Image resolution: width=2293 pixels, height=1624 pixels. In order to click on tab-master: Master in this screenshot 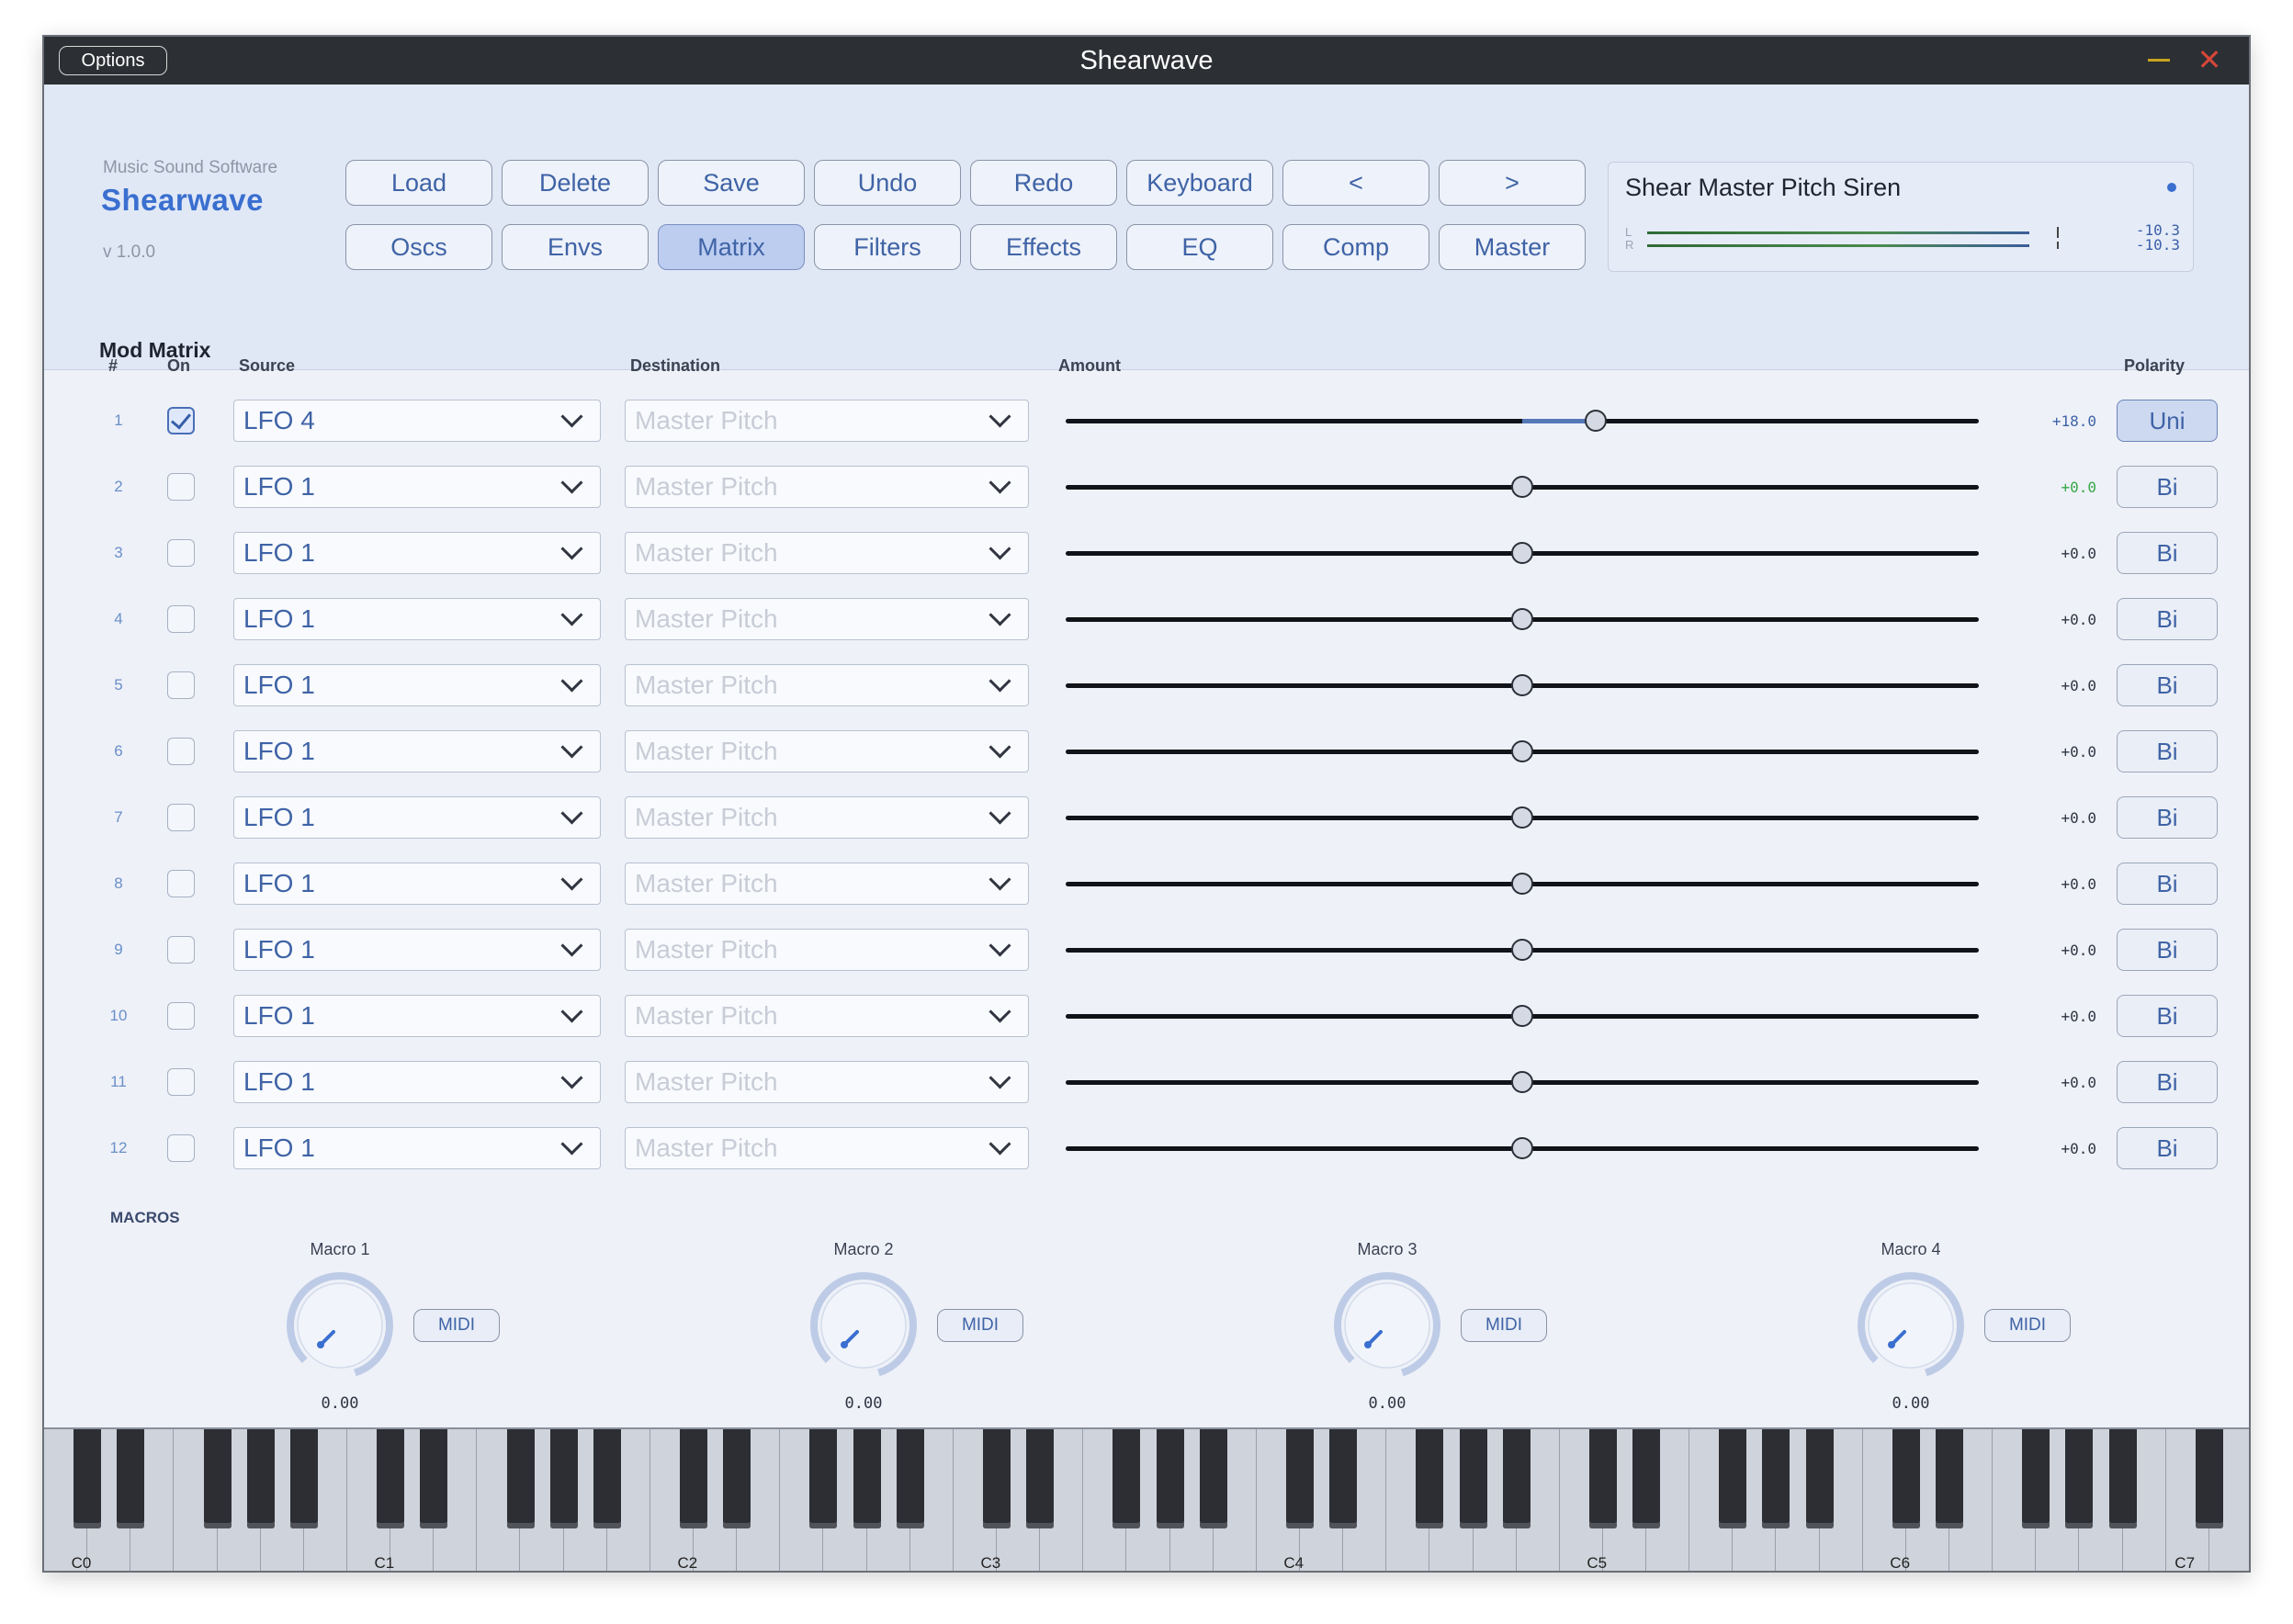, I will do `click(1512, 247)`.